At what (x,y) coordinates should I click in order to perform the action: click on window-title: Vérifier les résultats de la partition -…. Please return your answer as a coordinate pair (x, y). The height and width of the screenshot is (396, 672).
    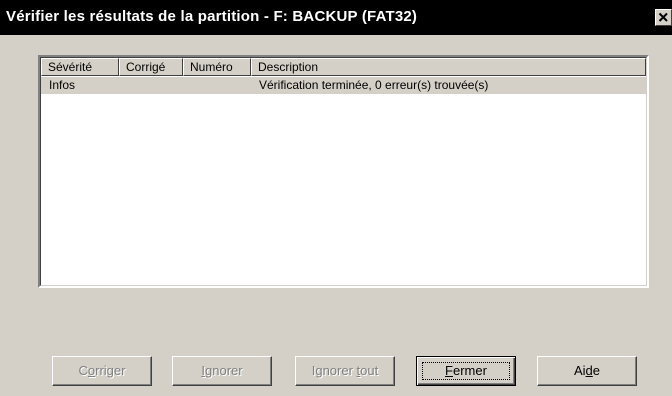
    Looking at the image, I should click on (212, 16).